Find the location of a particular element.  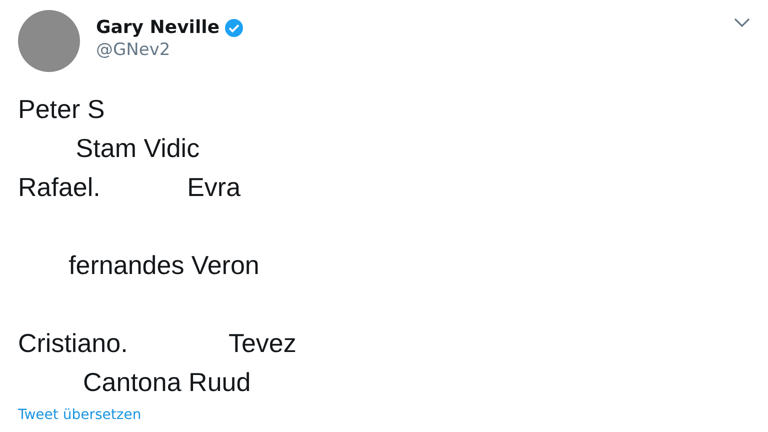

translate-link: Tweet übersetzen is located at coordinates (80, 415).